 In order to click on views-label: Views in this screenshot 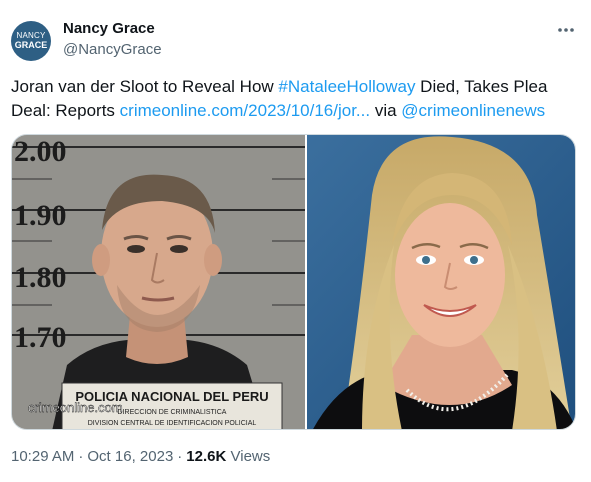, I will do `click(250, 456)`.